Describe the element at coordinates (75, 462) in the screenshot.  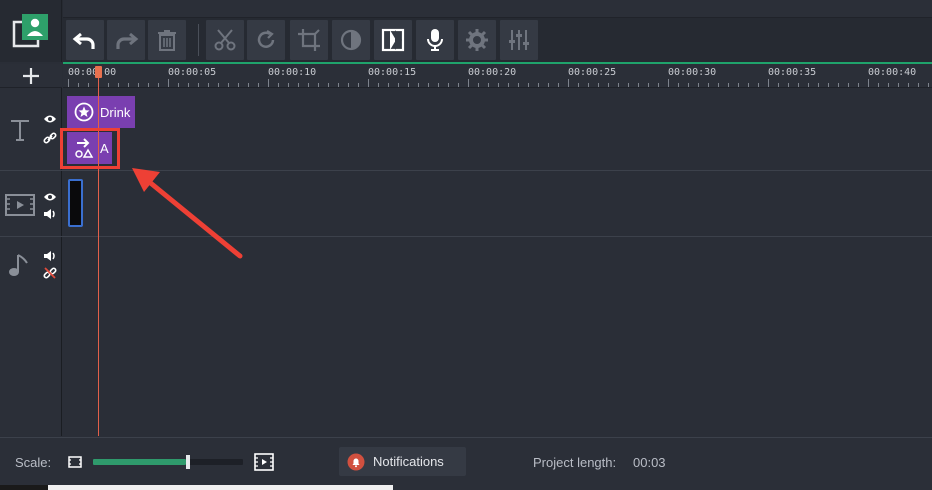
I see `zoom-out-film-icon` at that location.